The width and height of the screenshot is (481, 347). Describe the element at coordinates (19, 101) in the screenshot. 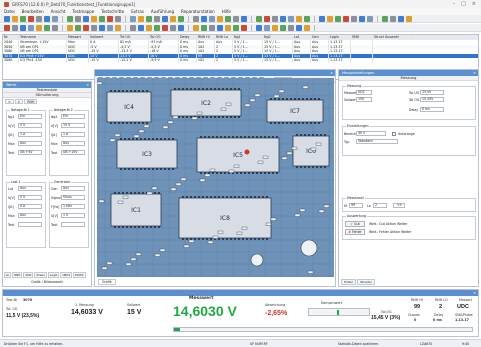

I see `next-tab-button: >` at that location.